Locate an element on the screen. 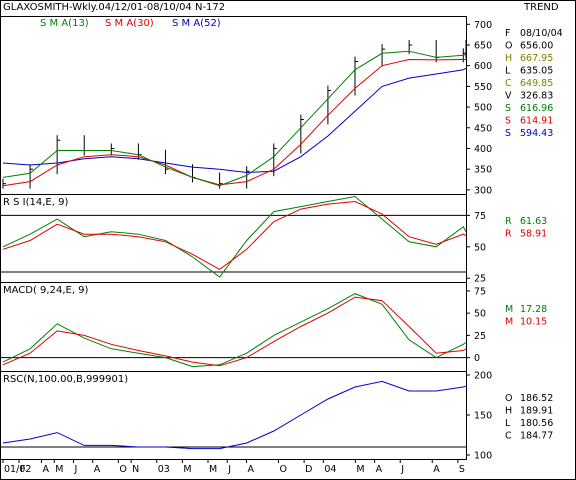  price-ytick-label-6: 400 is located at coordinates (483, 149).